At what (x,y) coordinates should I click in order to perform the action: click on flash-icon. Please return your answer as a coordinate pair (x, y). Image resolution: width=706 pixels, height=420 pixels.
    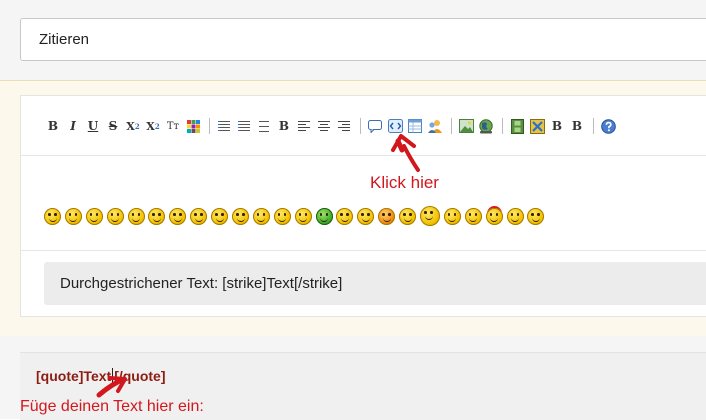
    Looking at the image, I should click on (537, 126).